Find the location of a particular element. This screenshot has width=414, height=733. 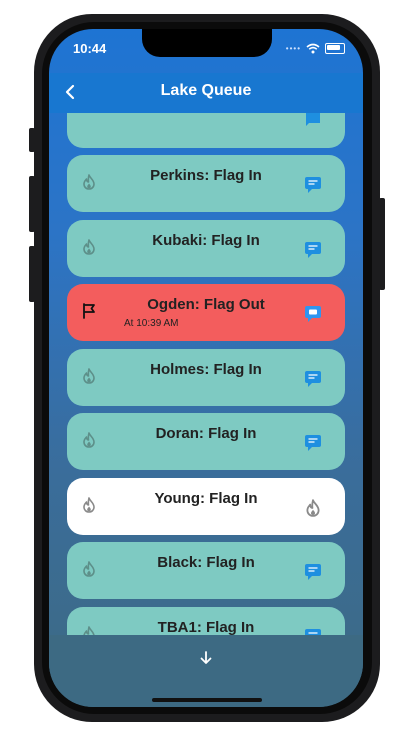

queue-row: Ogden: Flag Out At 10:39 AM is located at coordinates (206, 312).